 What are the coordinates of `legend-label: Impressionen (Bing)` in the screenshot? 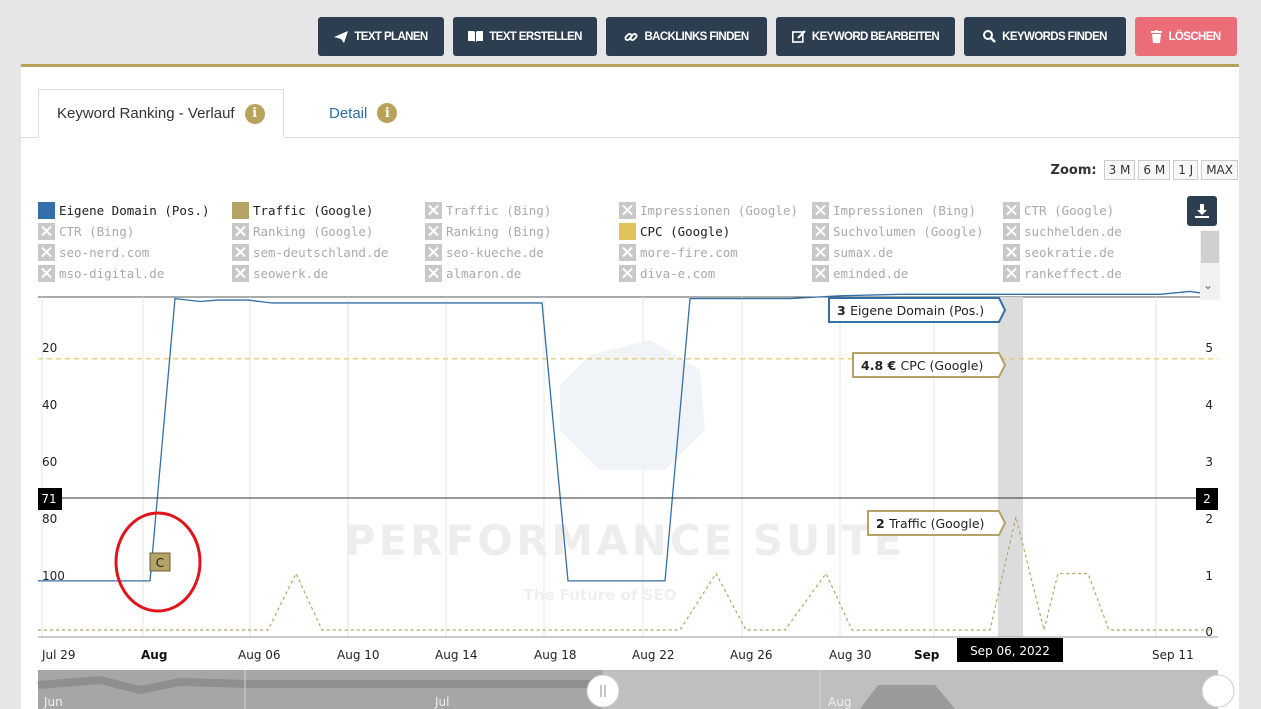 It's located at (904, 210).